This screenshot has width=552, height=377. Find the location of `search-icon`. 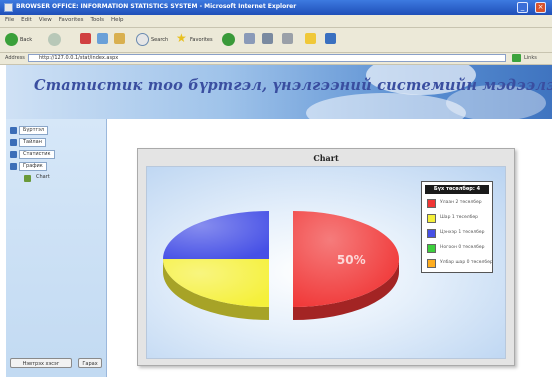

search-icon is located at coordinates (142, 39).